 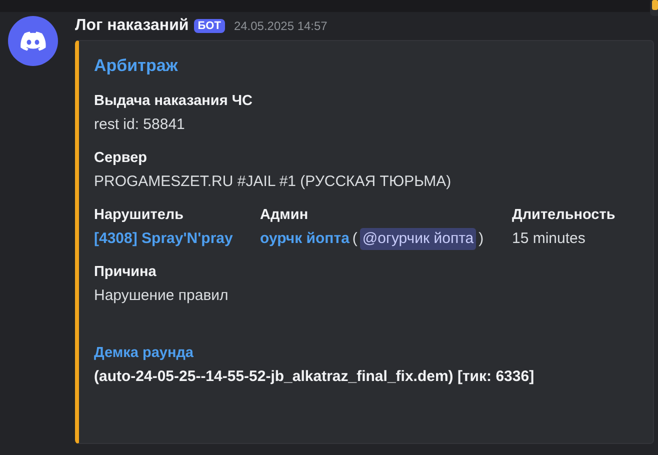 What do you see at coordinates (33, 41) in the screenshot?
I see `bot-avatar-icon` at bounding box center [33, 41].